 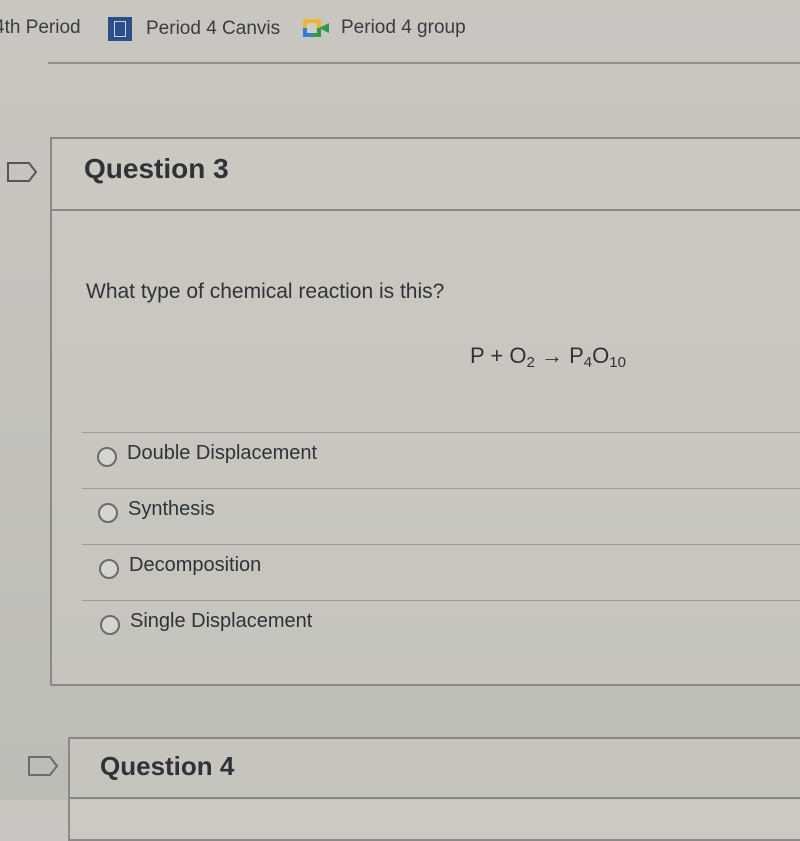 What do you see at coordinates (156, 168) in the screenshot?
I see `question-title: Question 3` at bounding box center [156, 168].